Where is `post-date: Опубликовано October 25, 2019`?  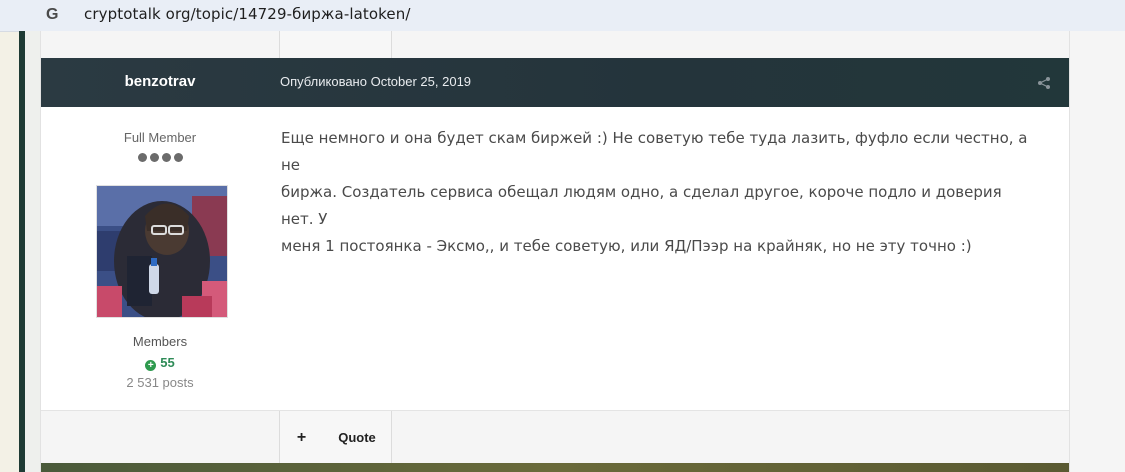 post-date: Опубликовано October 25, 2019 is located at coordinates (376, 81).